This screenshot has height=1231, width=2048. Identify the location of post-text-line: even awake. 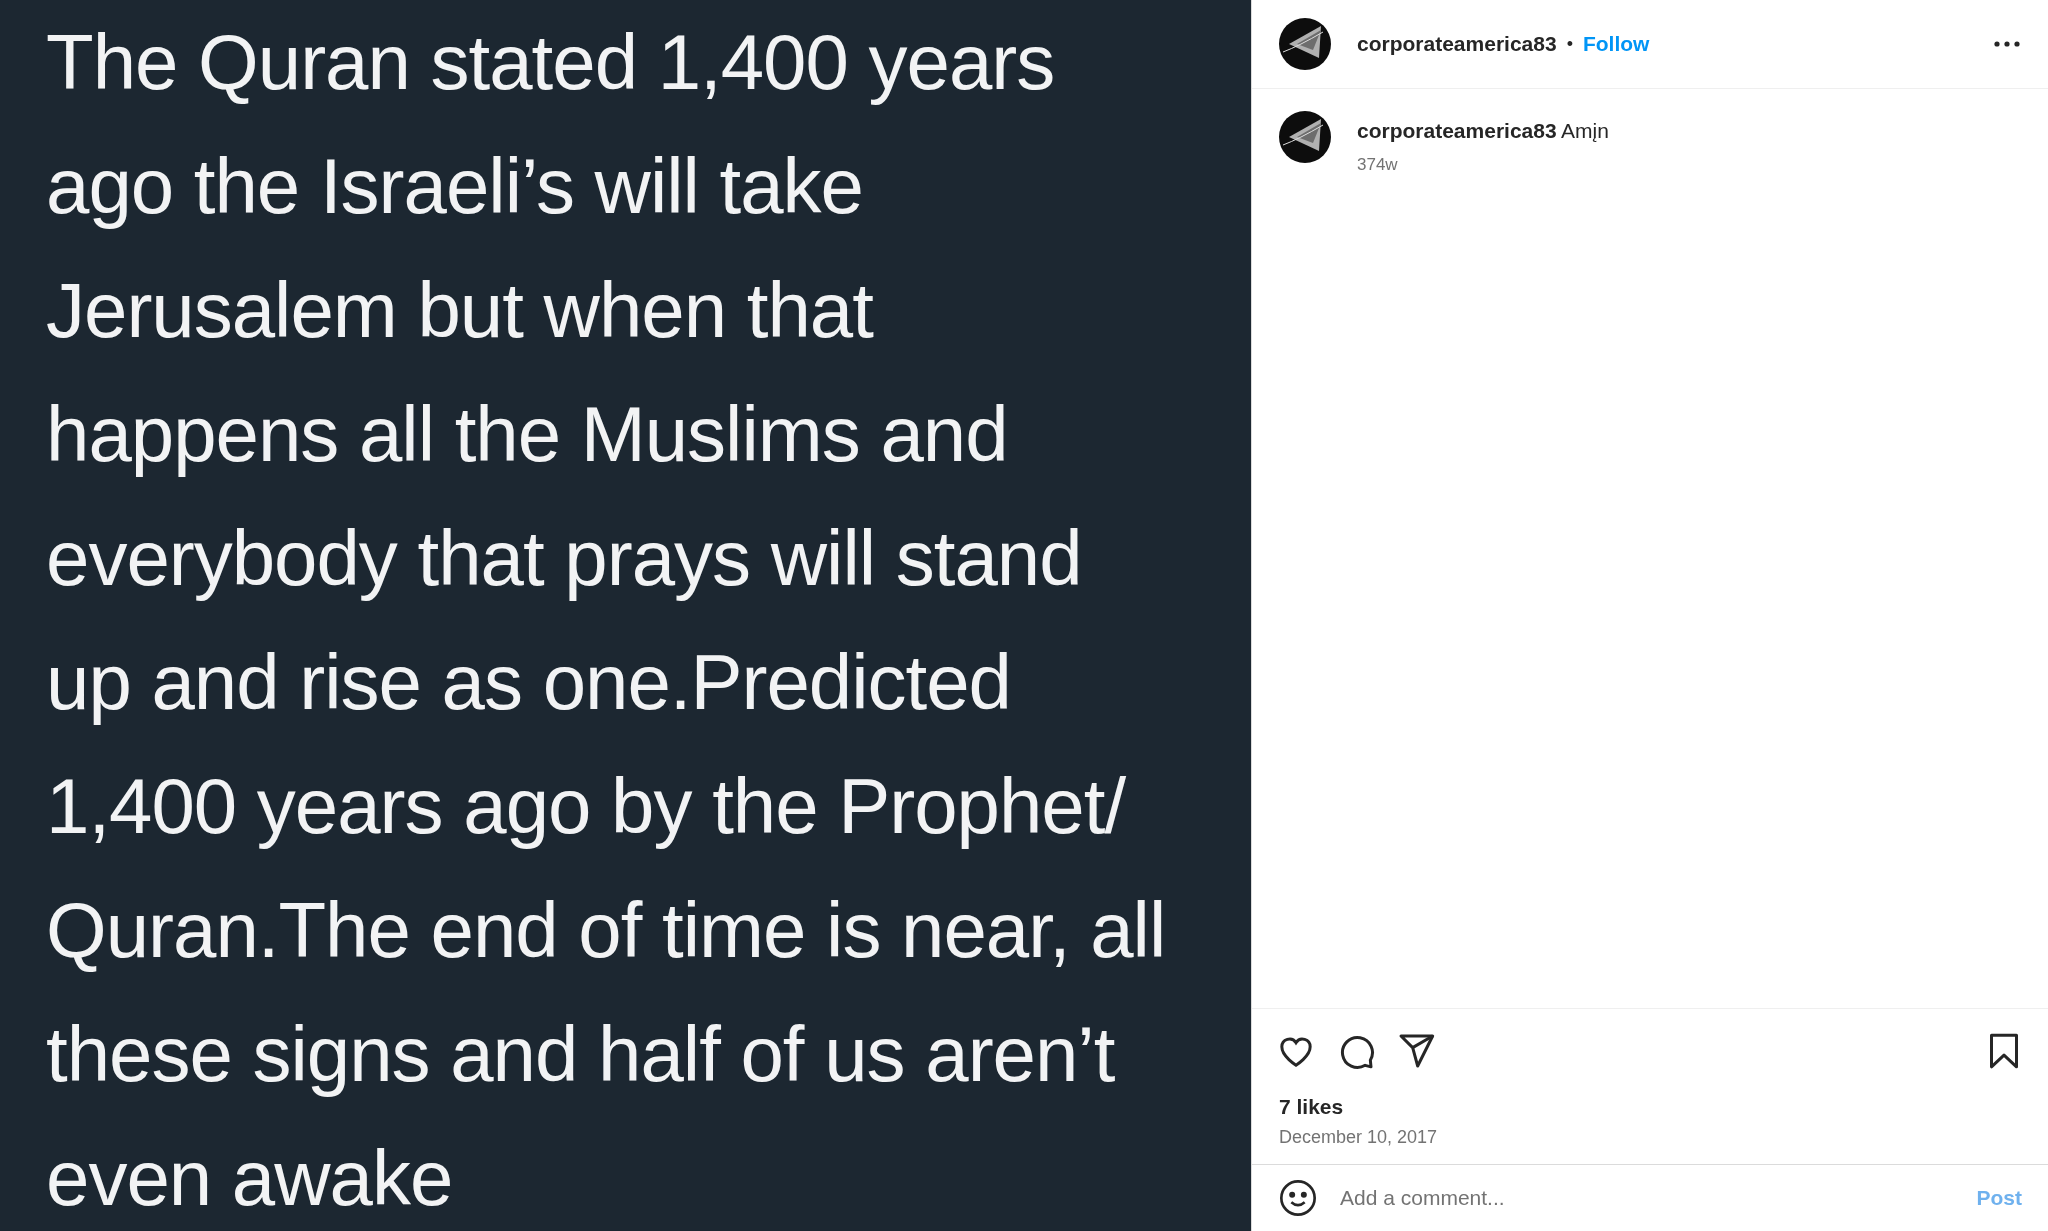
(250, 1178).